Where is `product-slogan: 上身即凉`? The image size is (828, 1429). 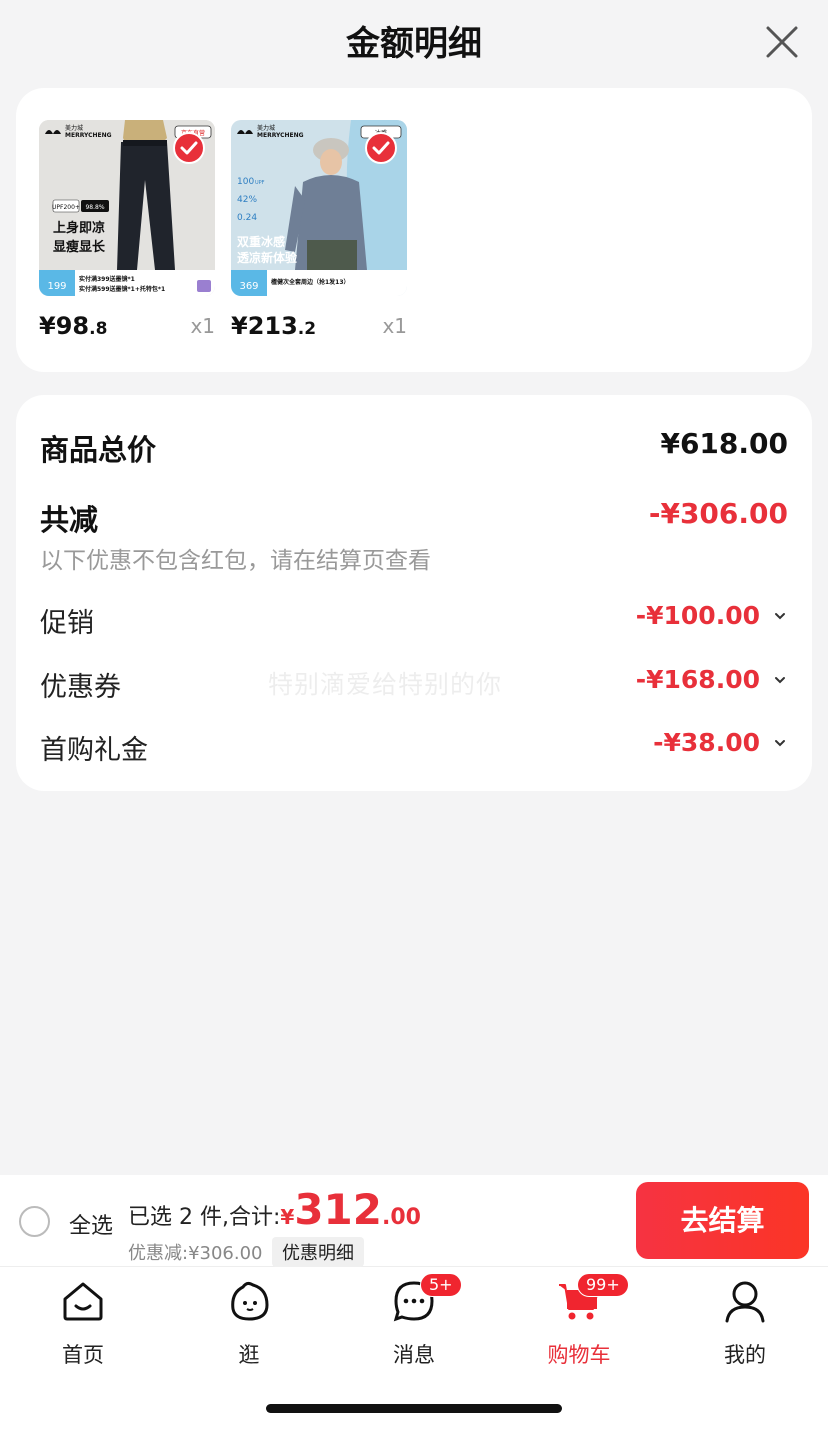 product-slogan: 上身即凉 is located at coordinates (79, 228).